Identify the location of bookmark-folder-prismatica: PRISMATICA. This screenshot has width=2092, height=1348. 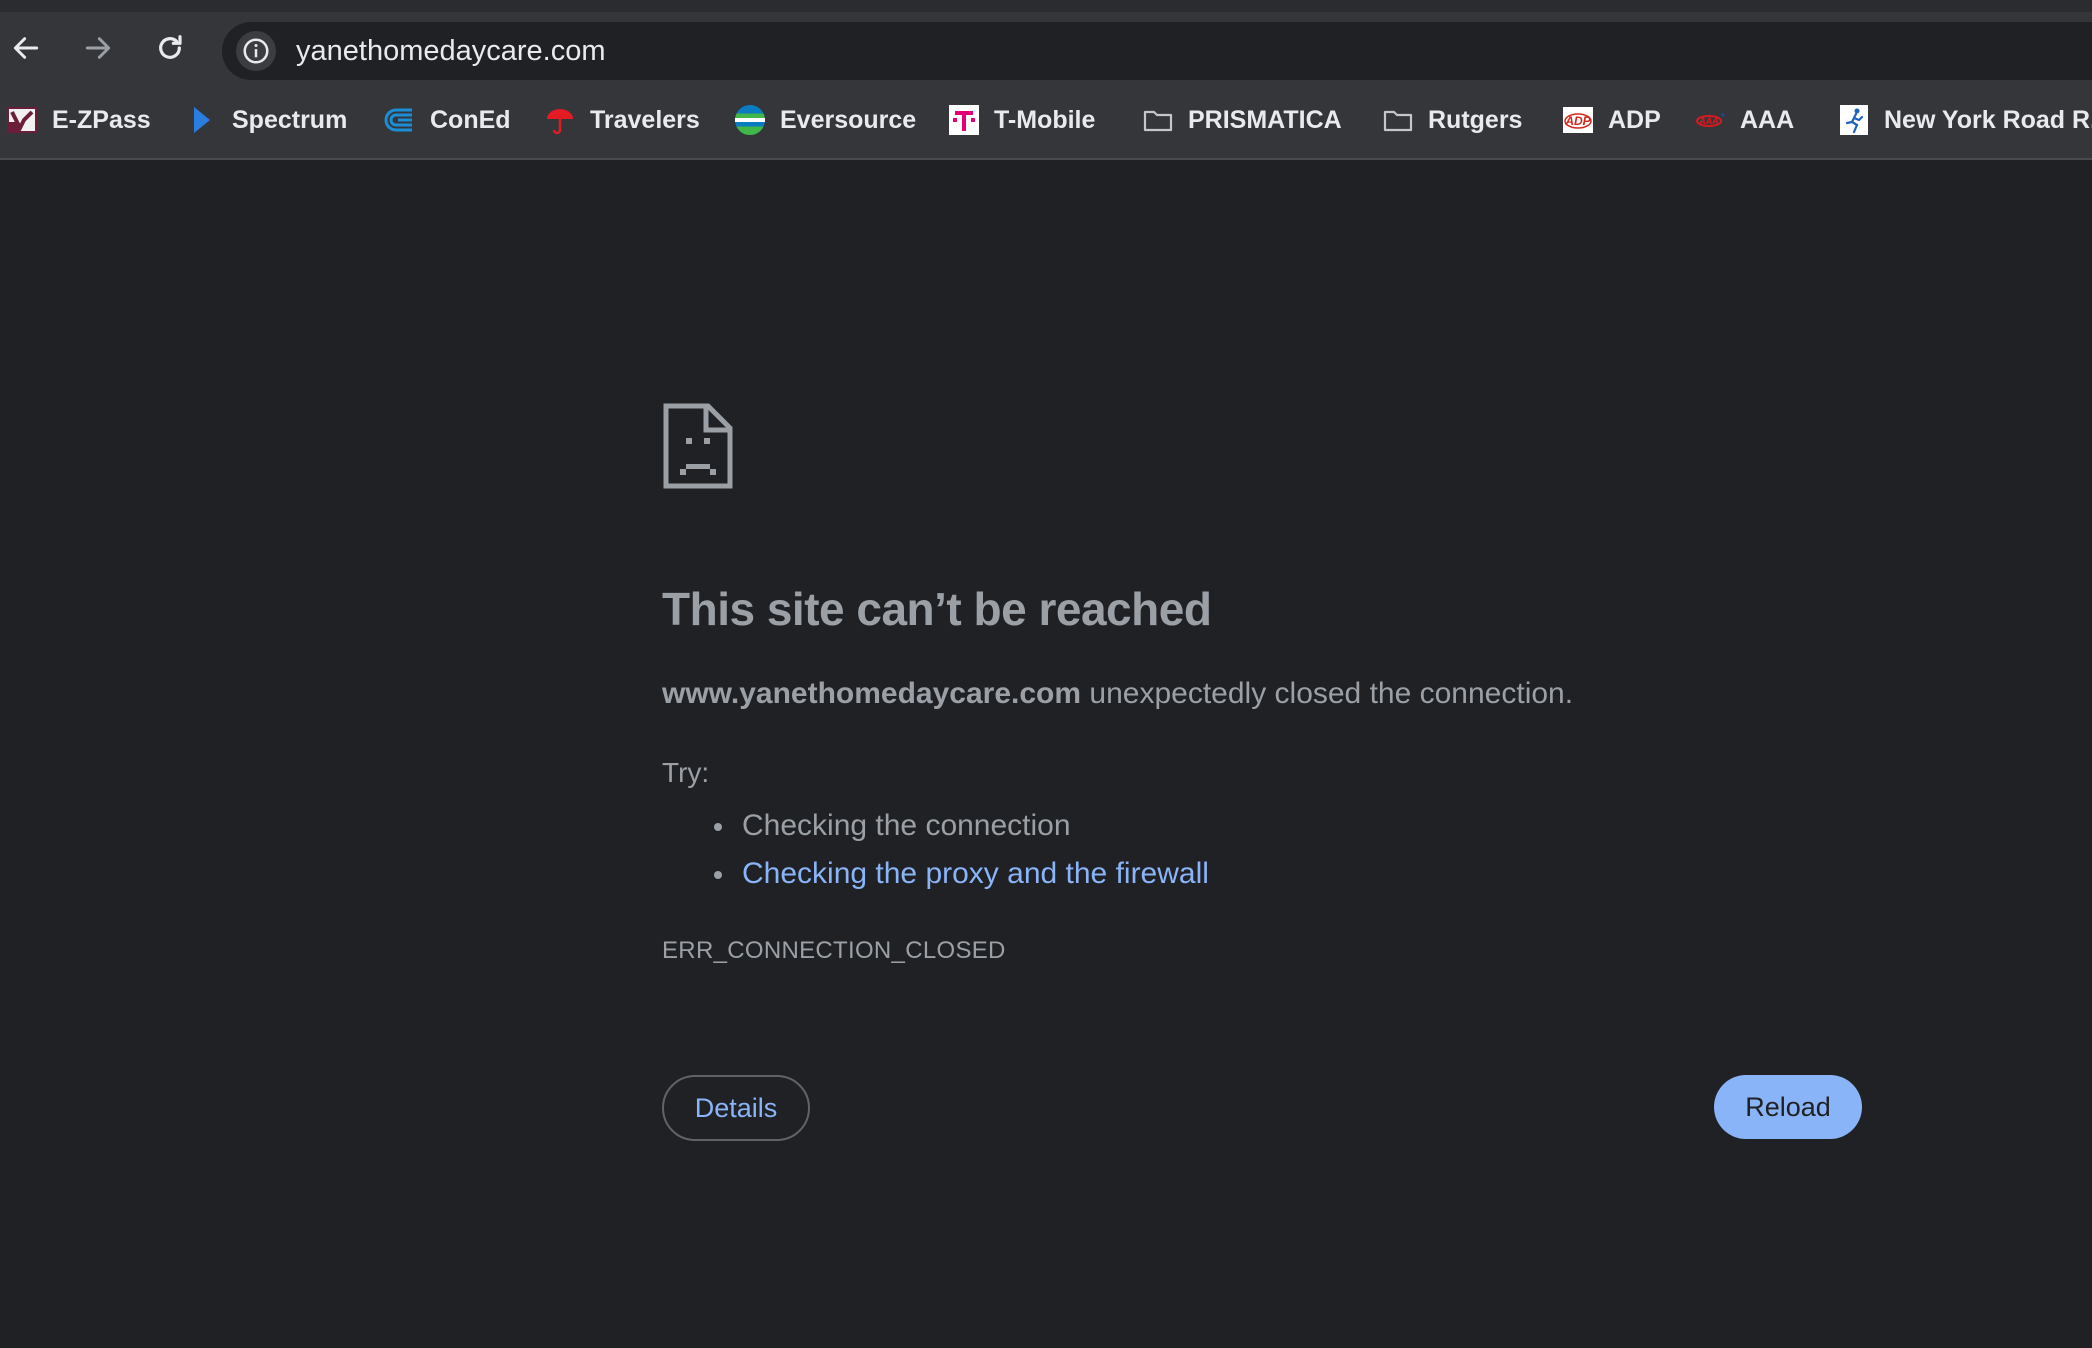
(1242, 120).